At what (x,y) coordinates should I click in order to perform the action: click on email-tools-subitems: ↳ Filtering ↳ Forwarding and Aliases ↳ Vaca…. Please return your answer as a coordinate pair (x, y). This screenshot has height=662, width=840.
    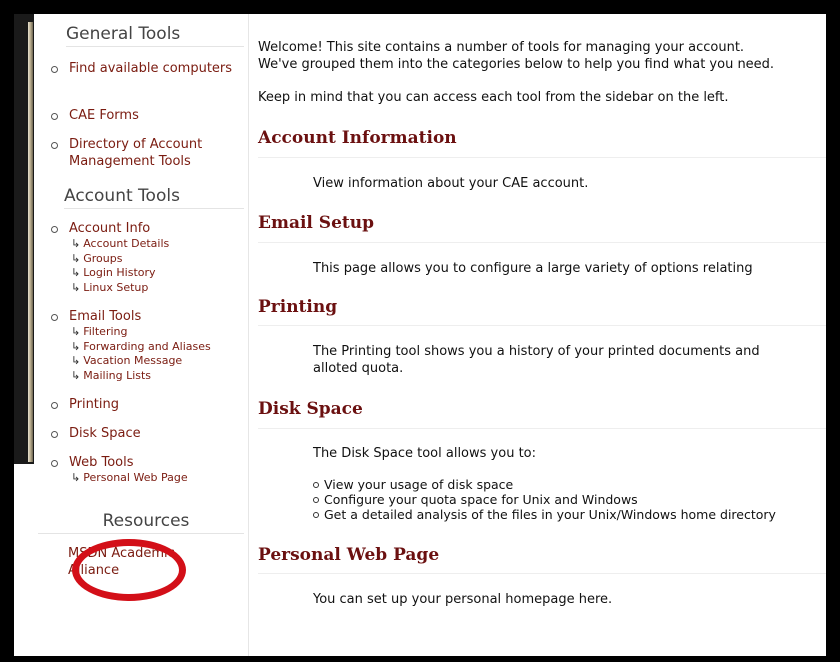
    Looking at the image, I should click on (141, 354).